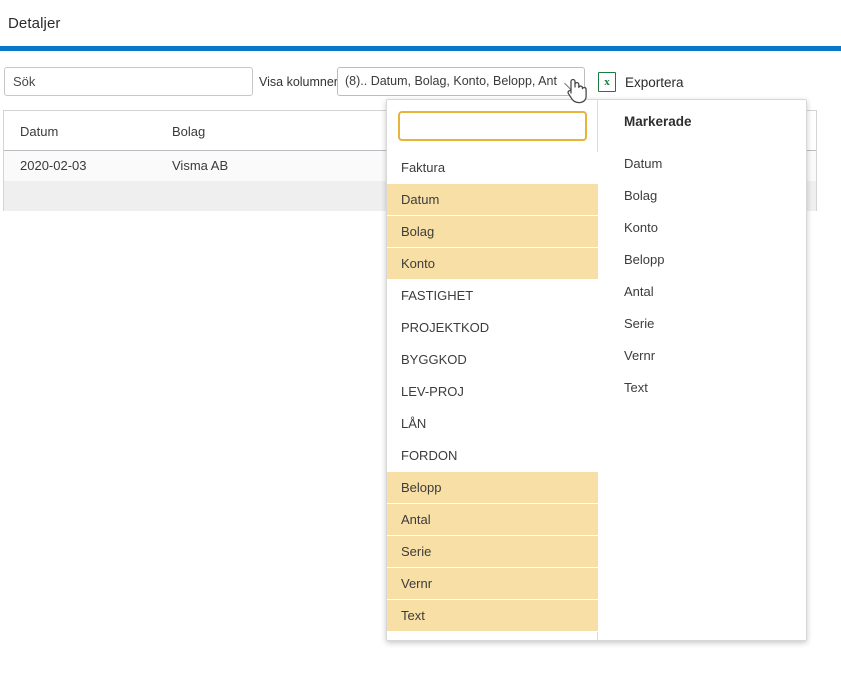 The height and width of the screenshot is (675, 841). Describe the element at coordinates (492, 360) in the screenshot. I see `column-option: BYGGKOD` at that location.